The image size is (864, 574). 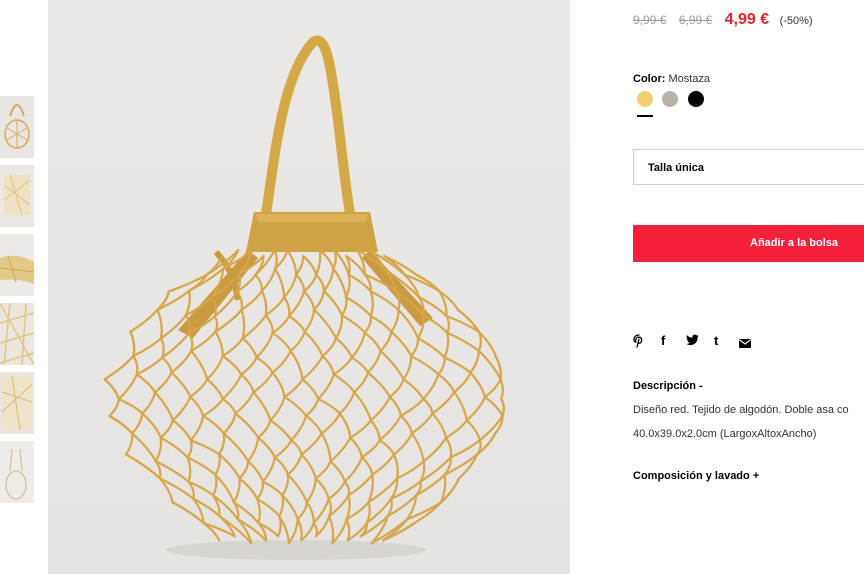 What do you see at coordinates (650, 20) in the screenshot?
I see `original-price: 9,99 €` at bounding box center [650, 20].